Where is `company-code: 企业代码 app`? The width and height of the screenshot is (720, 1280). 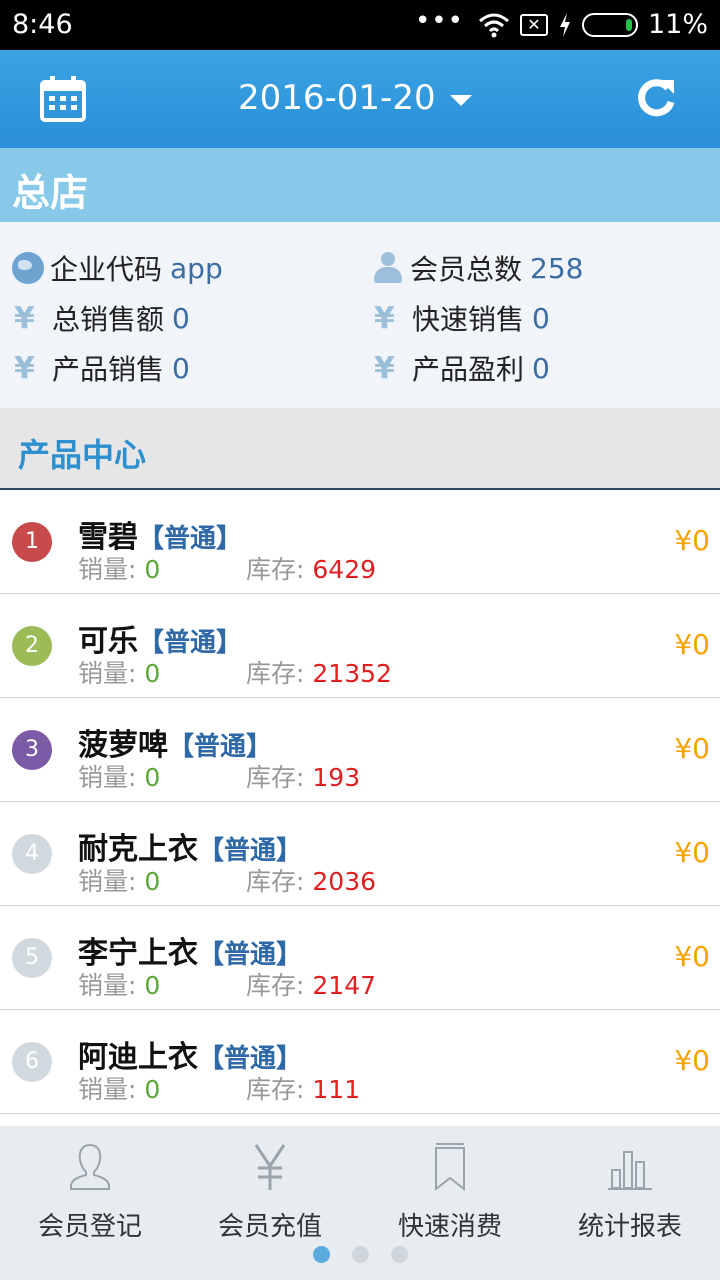
company-code: 企业代码 app is located at coordinates (117, 268).